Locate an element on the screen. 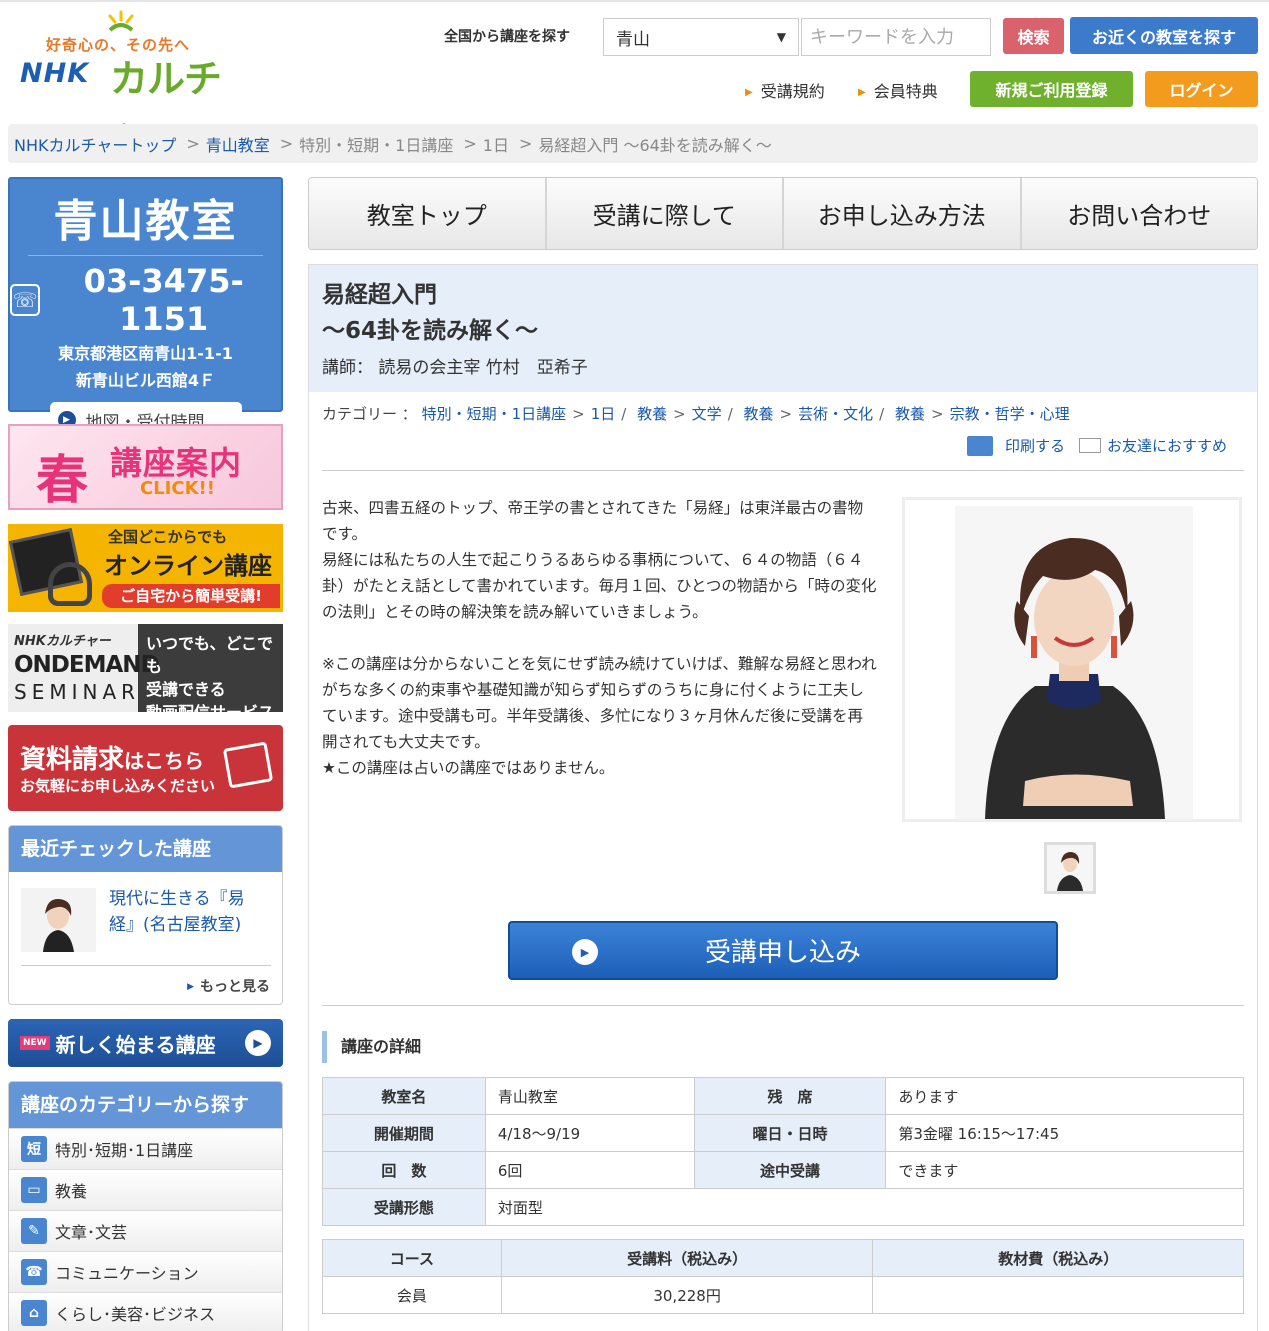  course-title: 易経超入門 ～64卦を読み解く～ is located at coordinates (430, 313).